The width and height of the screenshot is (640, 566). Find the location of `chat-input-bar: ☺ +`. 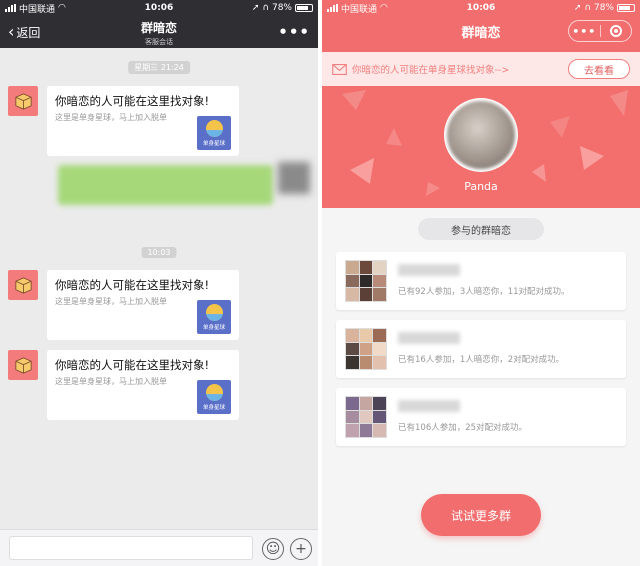

chat-input-bar: ☺ + is located at coordinates (159, 547).